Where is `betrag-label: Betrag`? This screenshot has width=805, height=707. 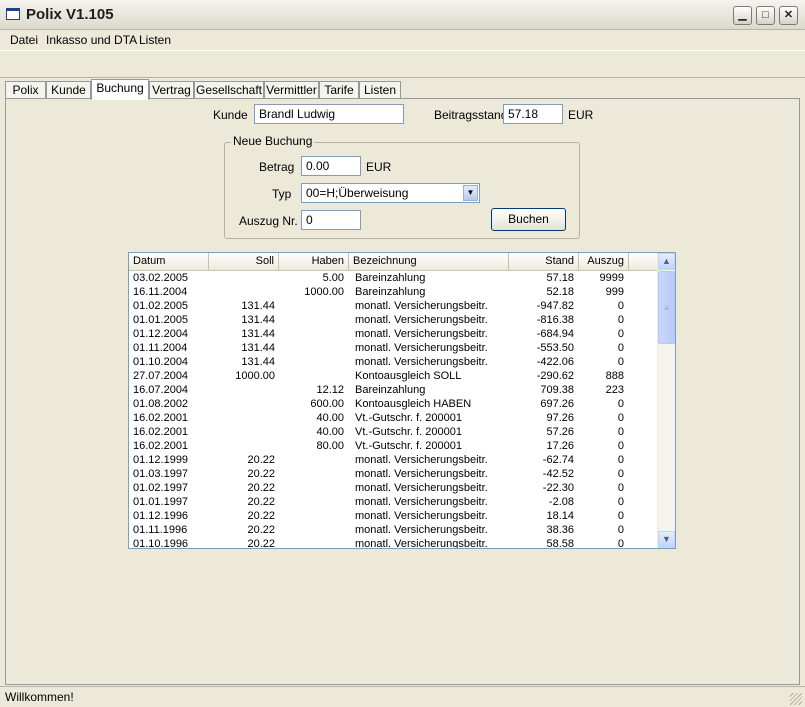 betrag-label: Betrag is located at coordinates (277, 167).